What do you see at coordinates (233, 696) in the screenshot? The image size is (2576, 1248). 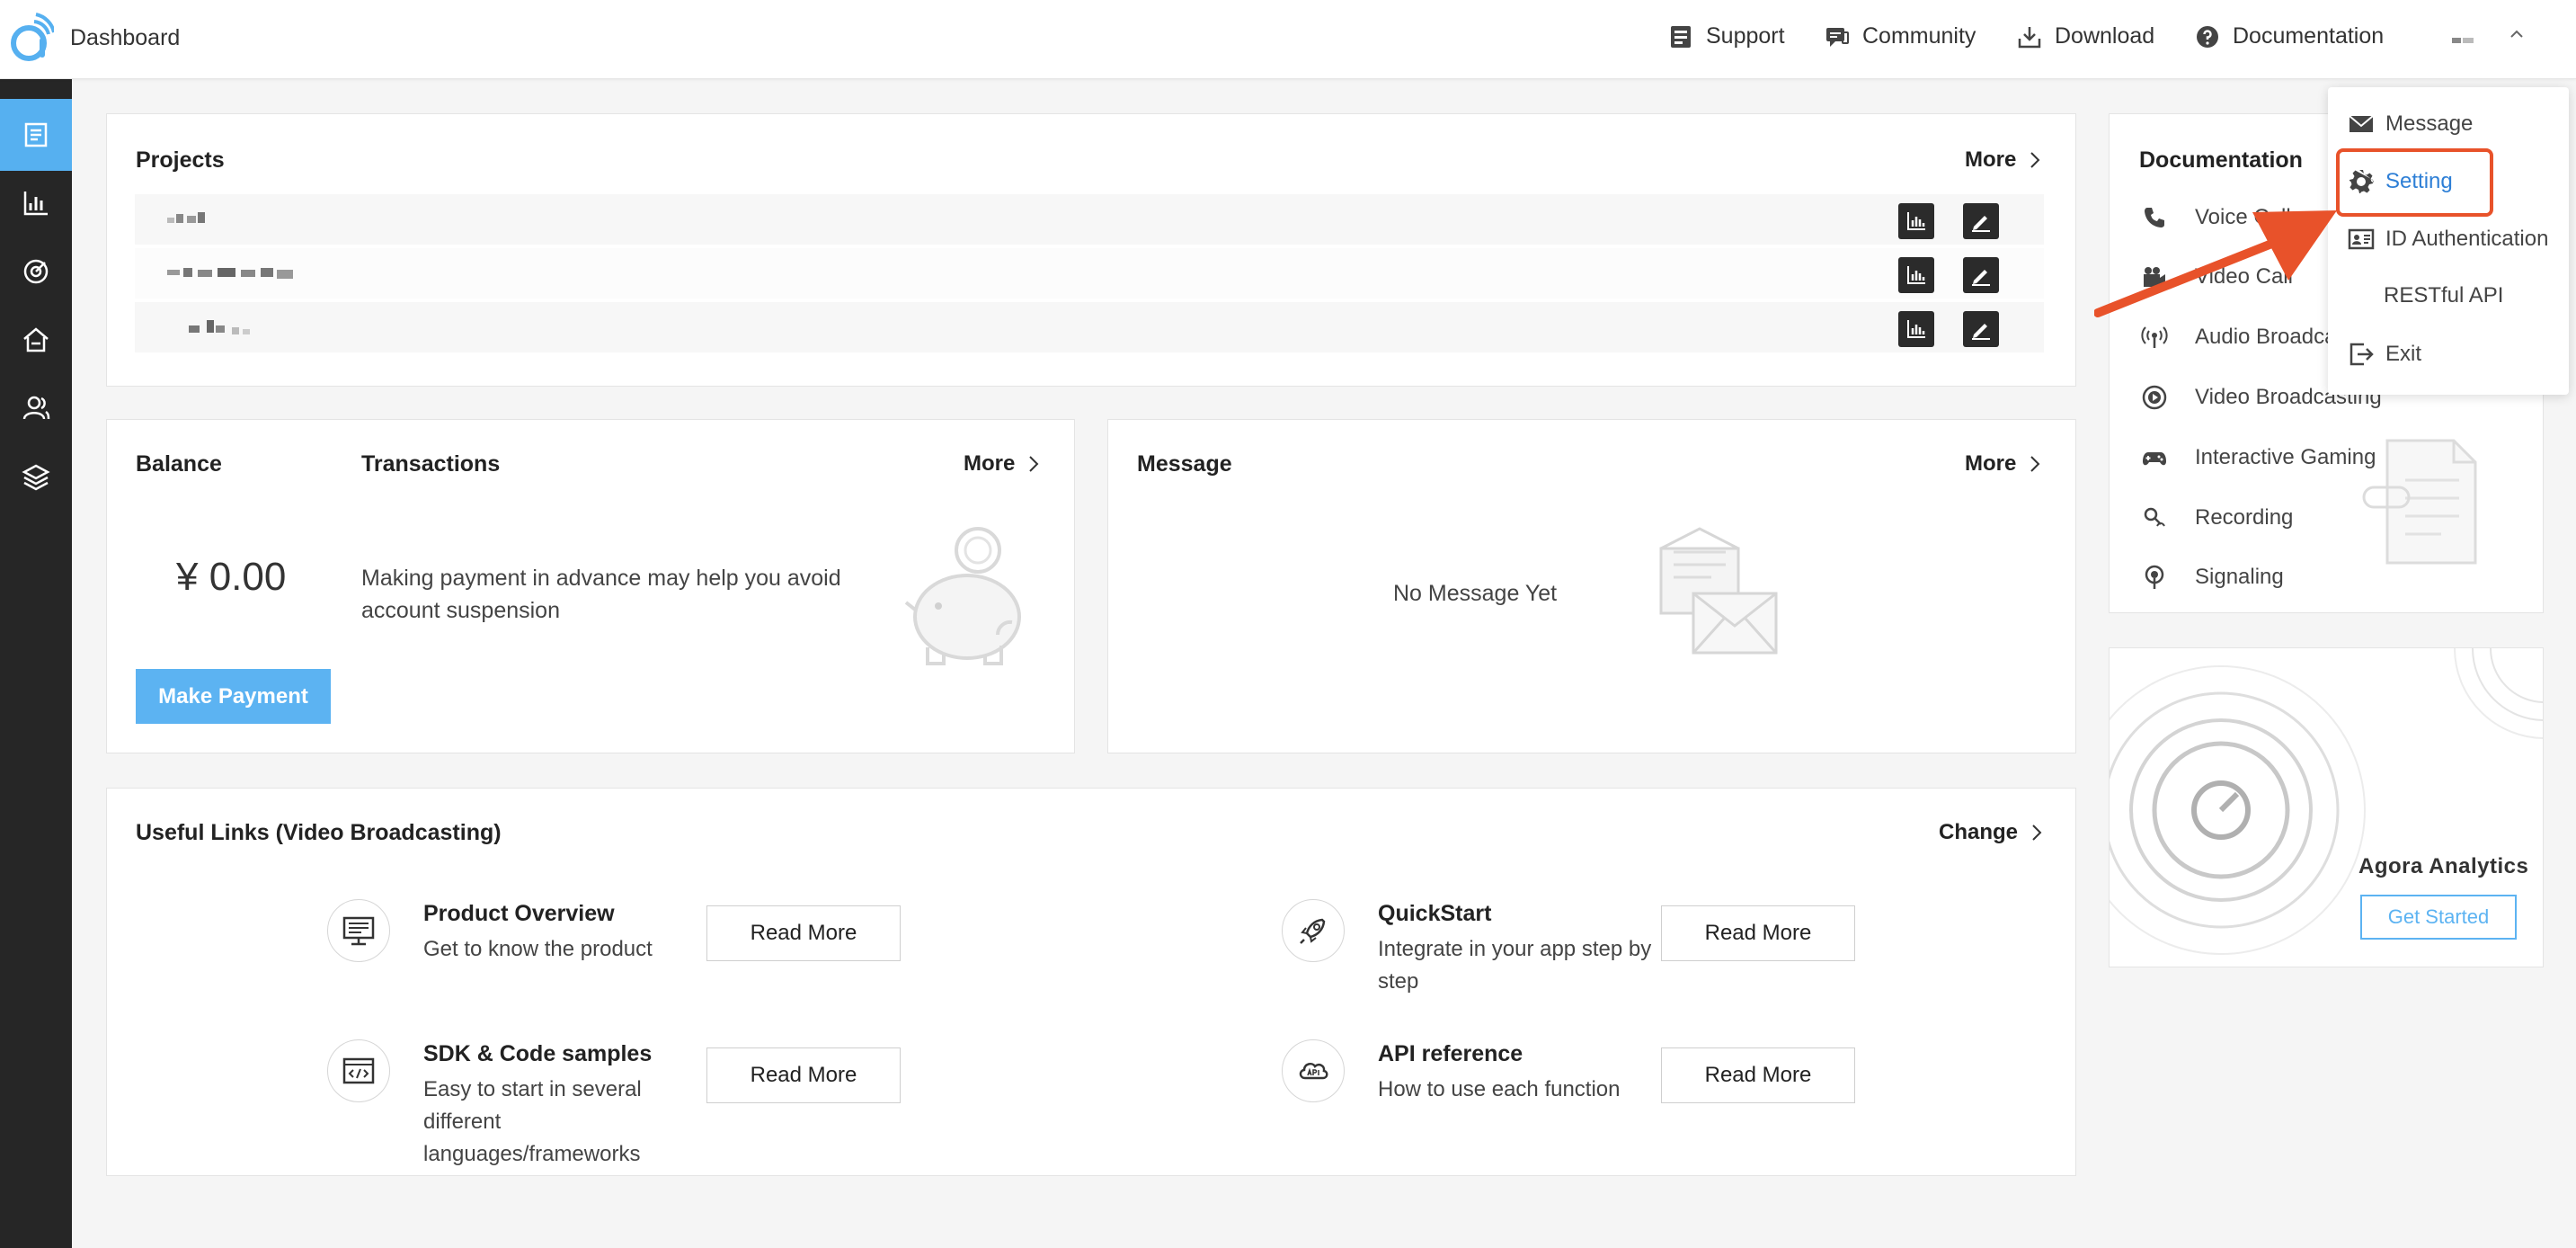 I see `make-payment-button: Make Payment` at bounding box center [233, 696].